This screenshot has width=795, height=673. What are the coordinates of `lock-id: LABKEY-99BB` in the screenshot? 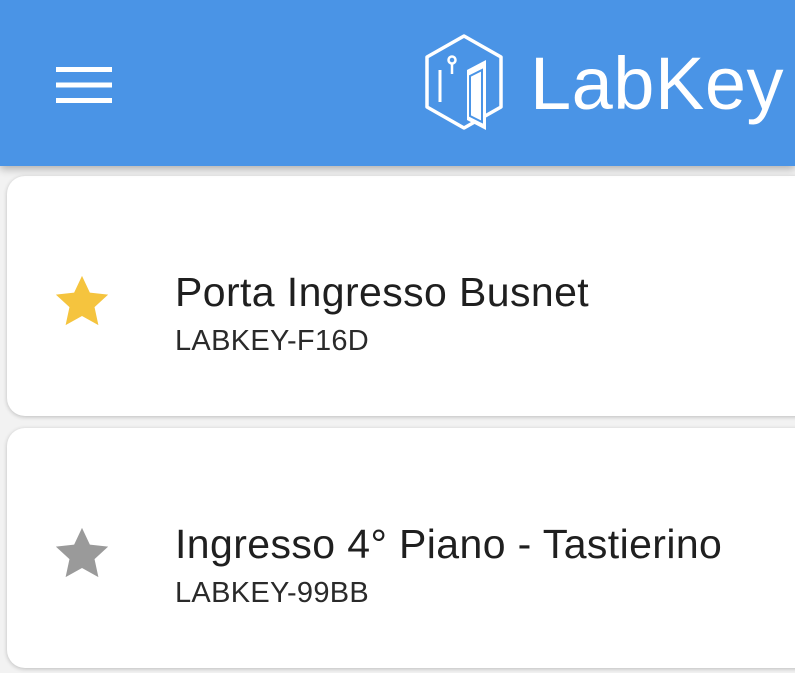 It's located at (272, 593).